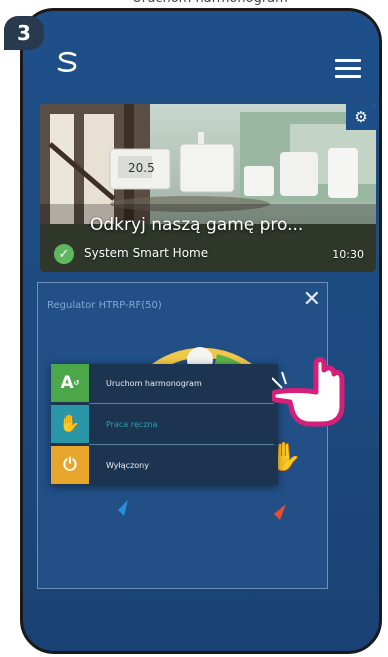 This screenshot has height=657, width=388. I want to click on menu-item-off: ⏻ Wyłączony, so click(164, 465).